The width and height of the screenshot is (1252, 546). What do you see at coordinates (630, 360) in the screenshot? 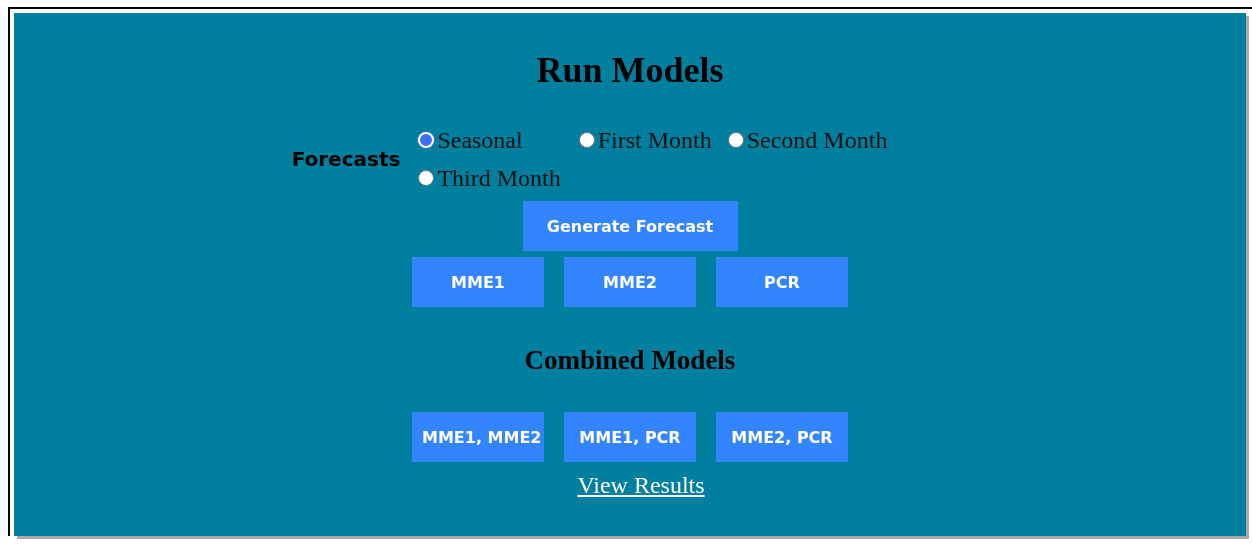
I see `section-heading: Combined Models` at bounding box center [630, 360].